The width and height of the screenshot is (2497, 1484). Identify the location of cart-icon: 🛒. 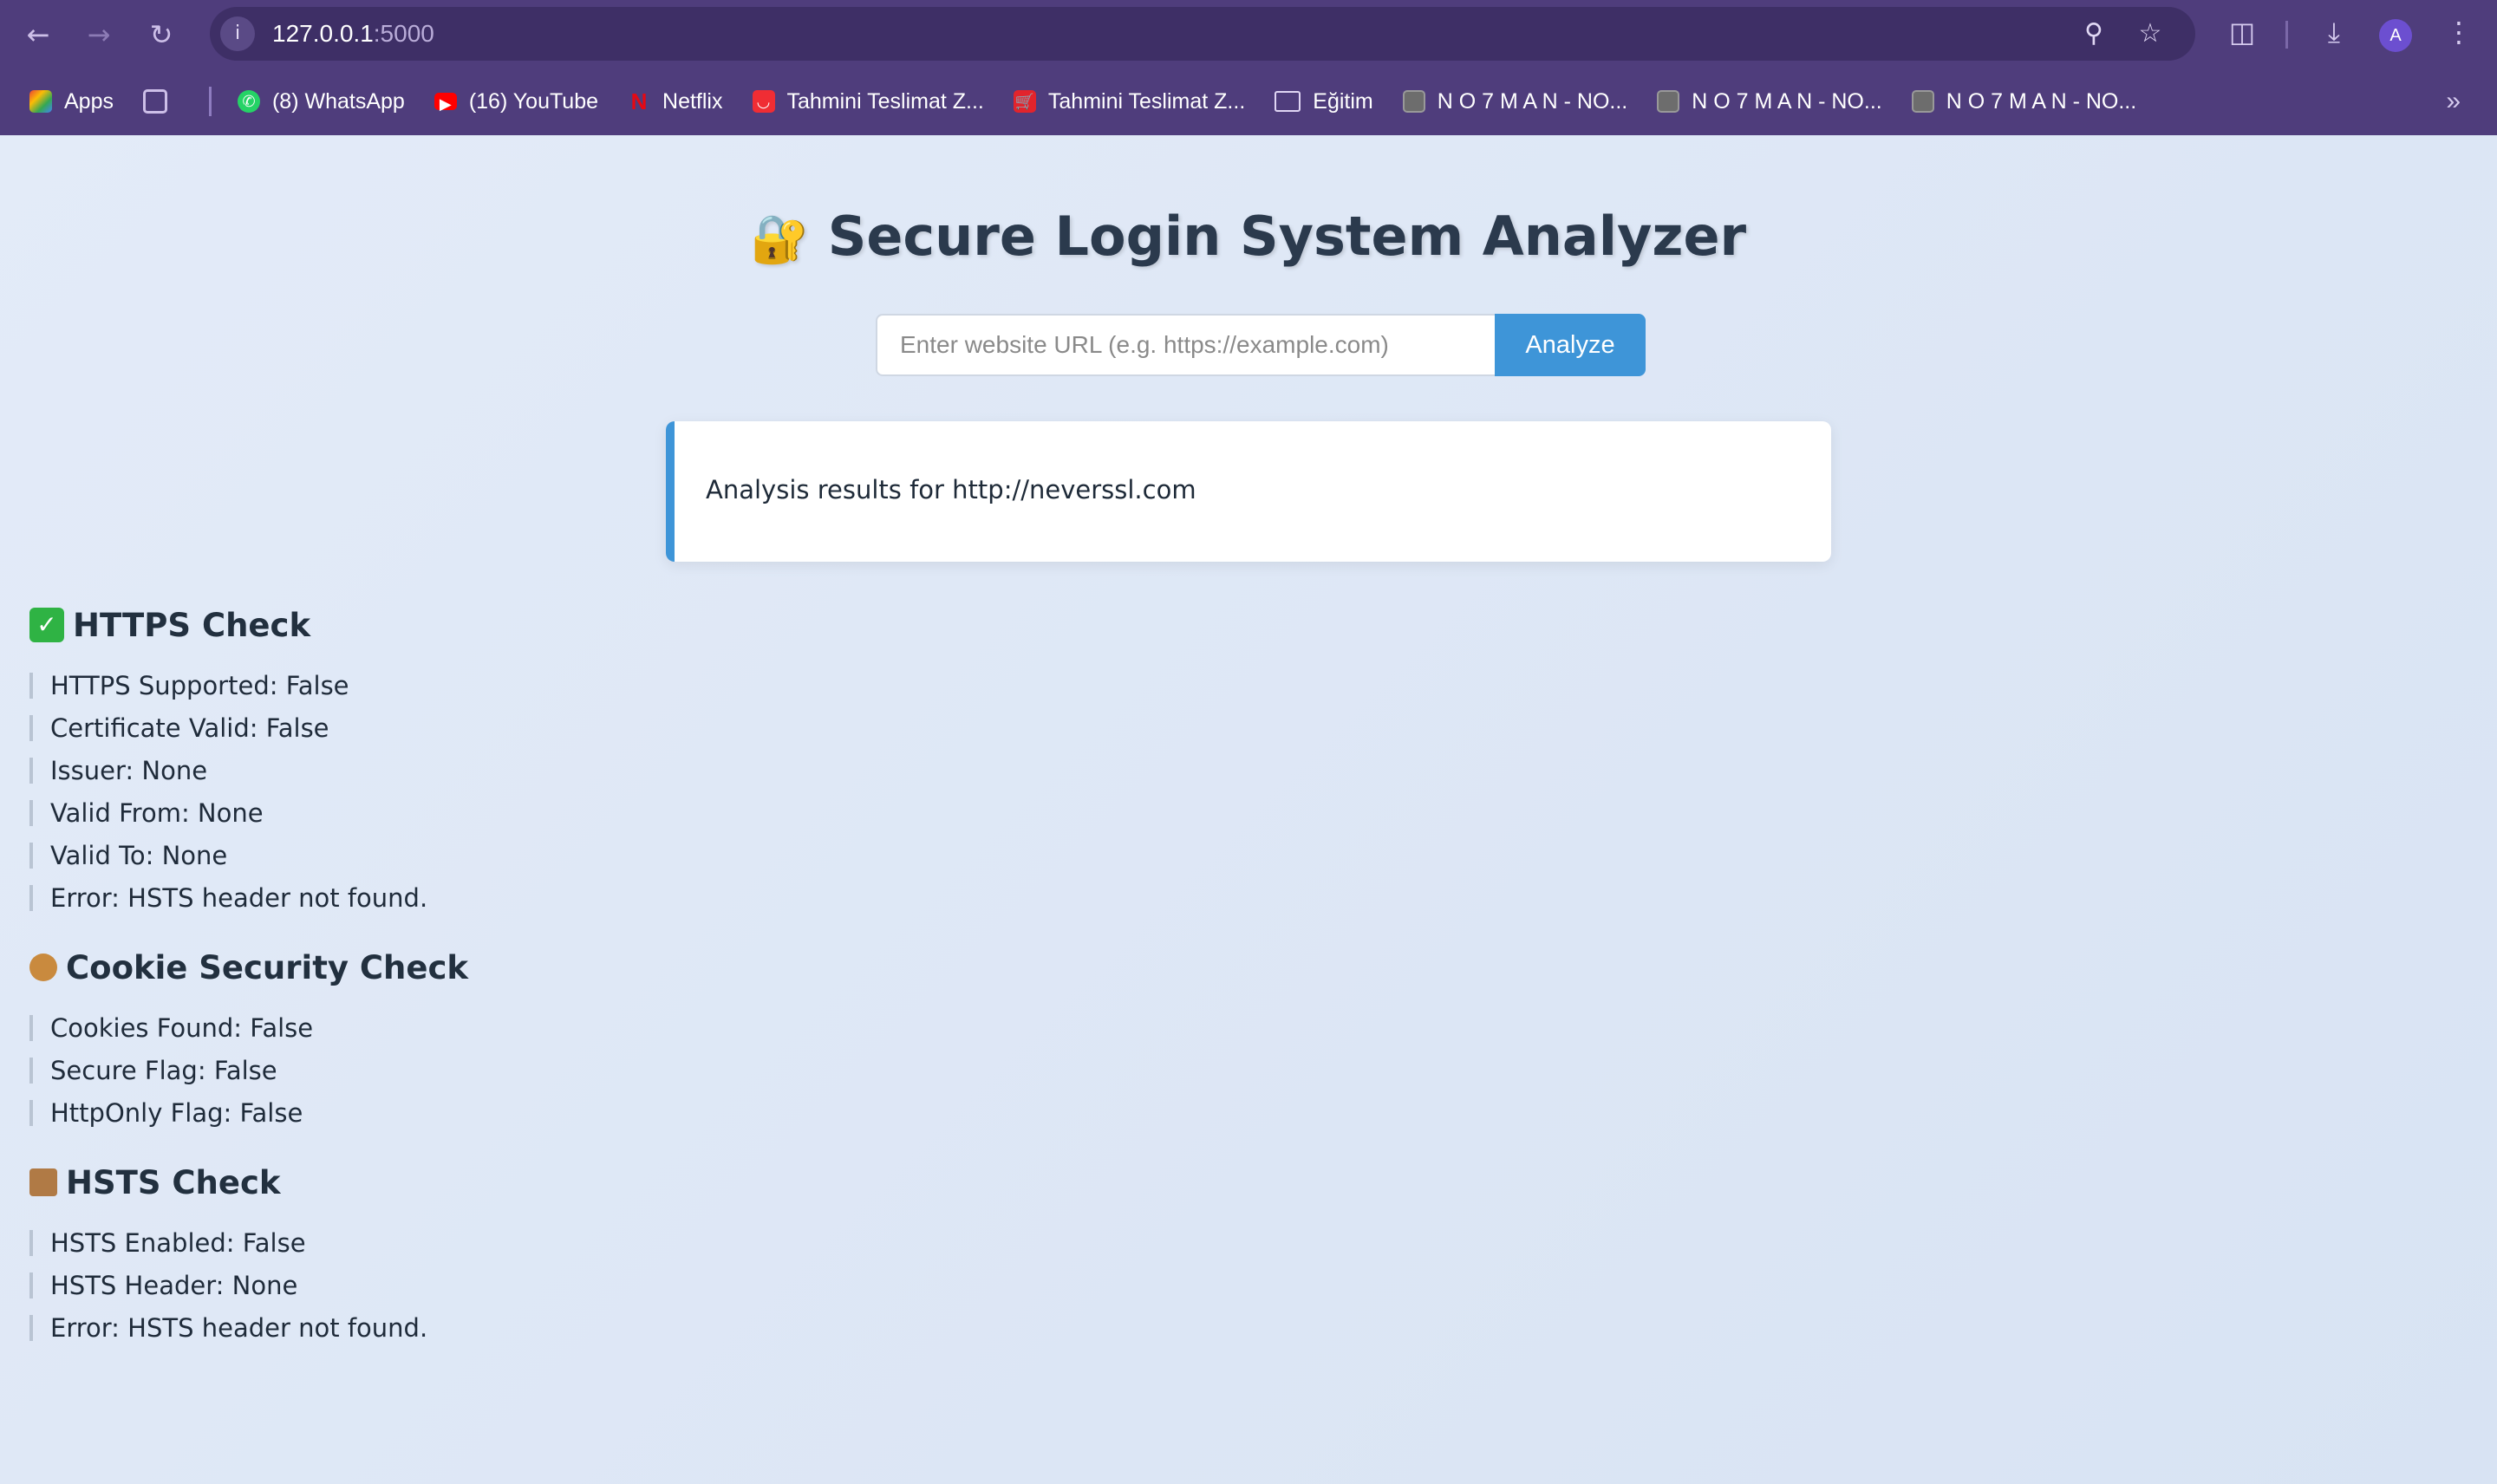
(1024, 101).